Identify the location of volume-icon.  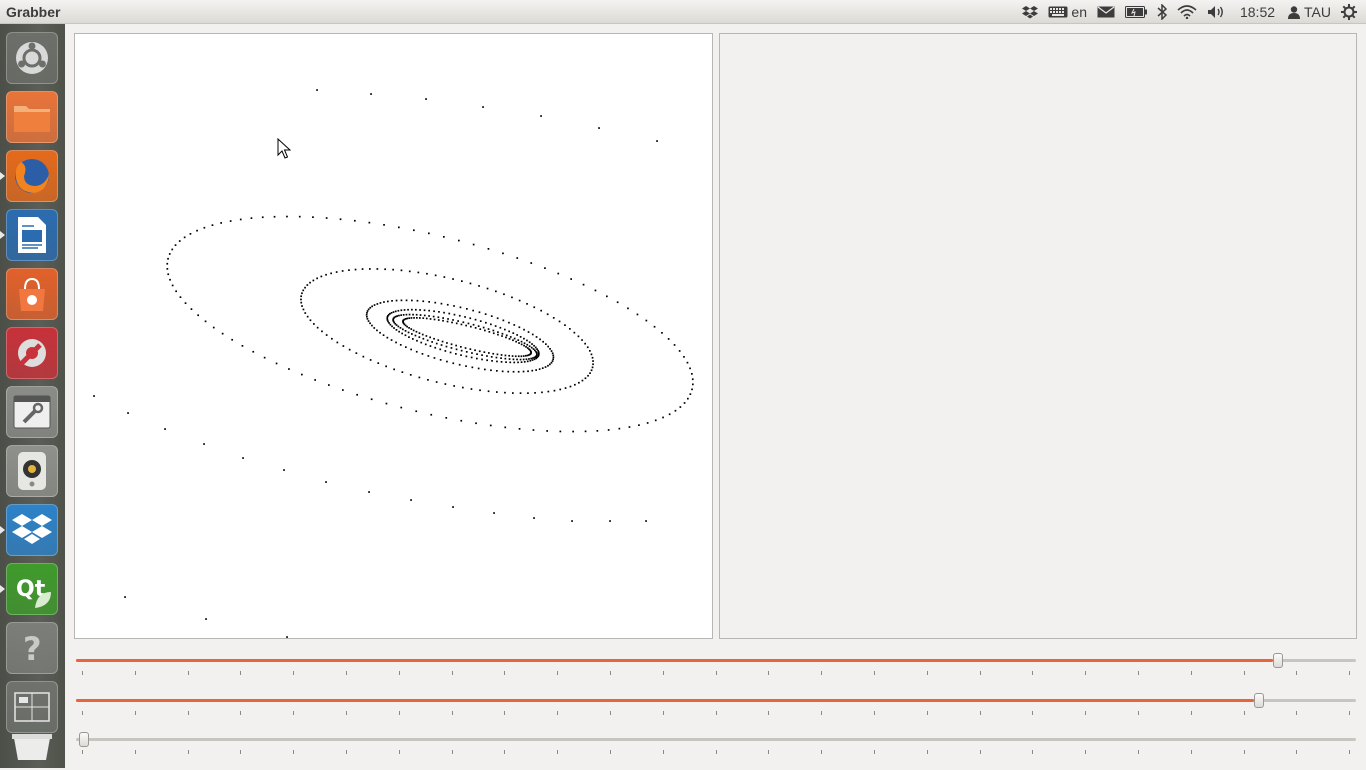
(1217, 12).